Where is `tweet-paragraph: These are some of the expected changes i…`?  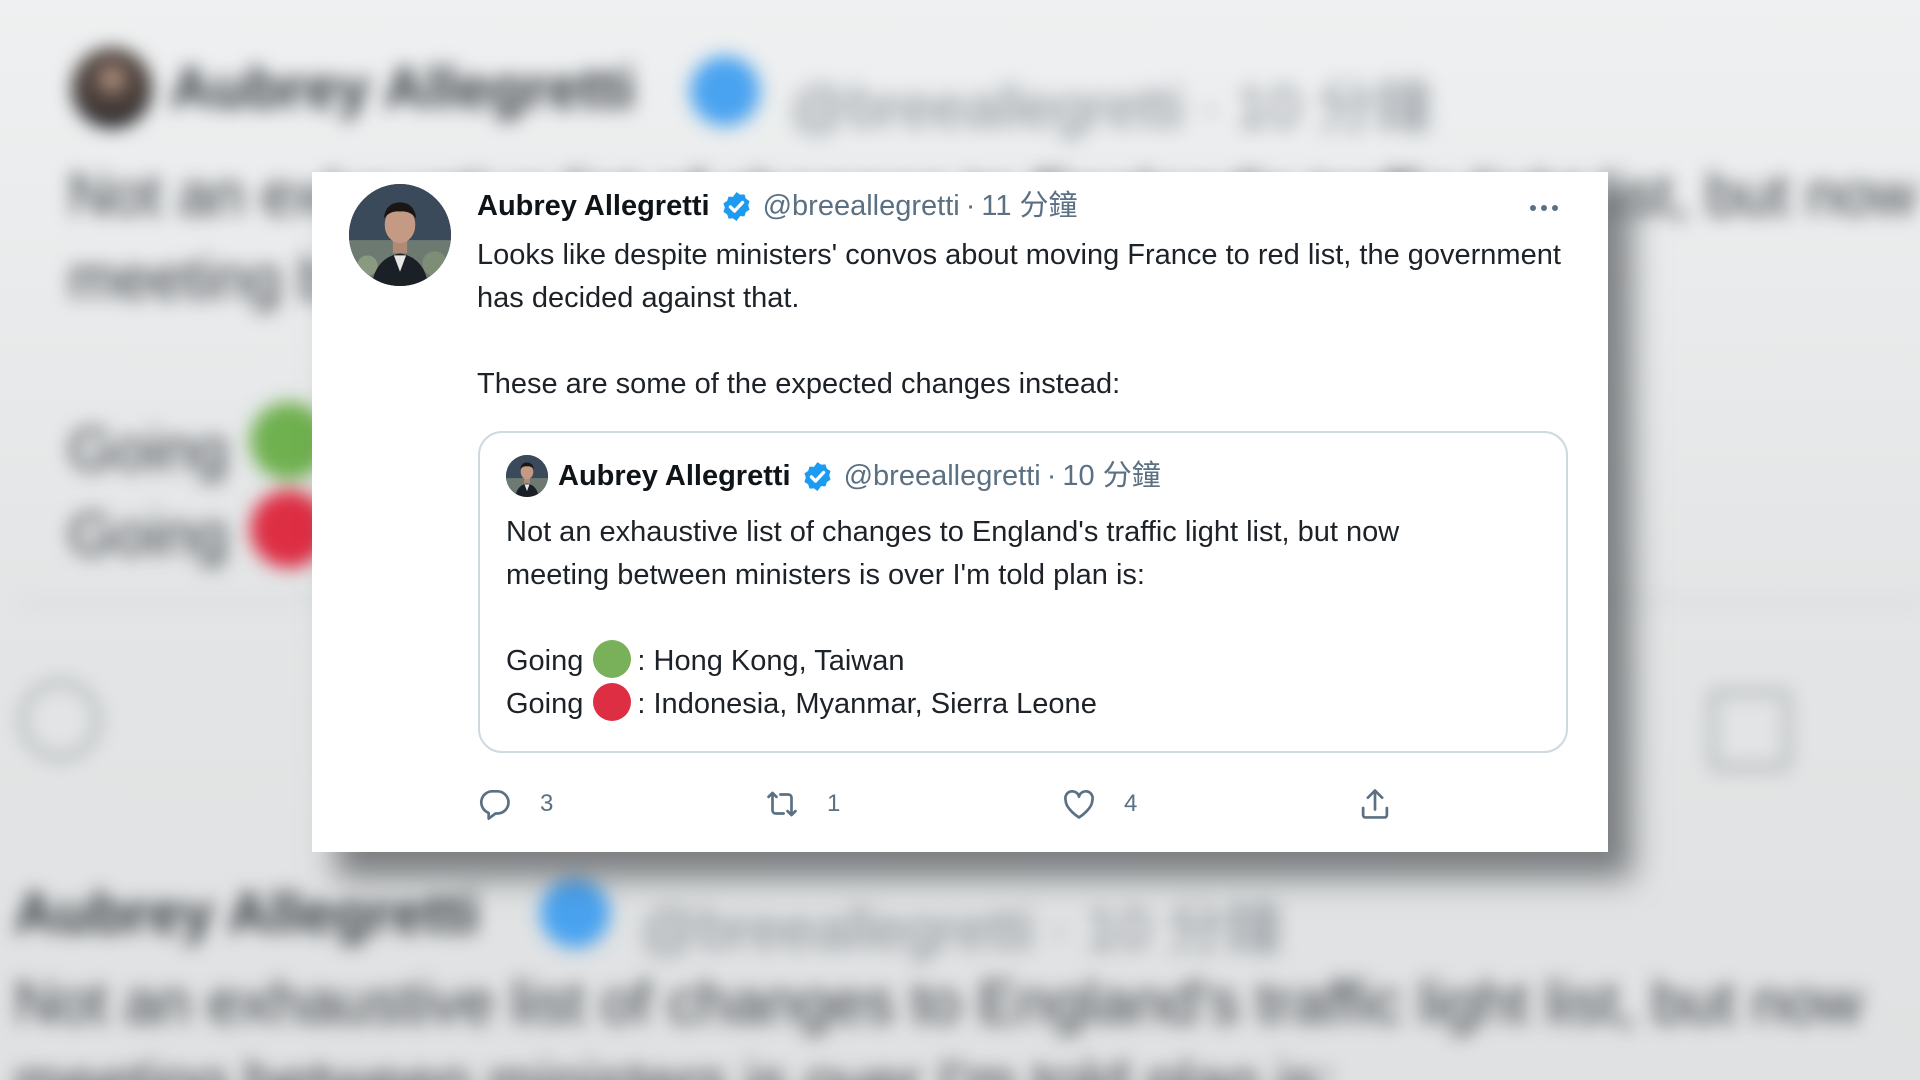 tweet-paragraph: These are some of the expected changes i… is located at coordinates (799, 384).